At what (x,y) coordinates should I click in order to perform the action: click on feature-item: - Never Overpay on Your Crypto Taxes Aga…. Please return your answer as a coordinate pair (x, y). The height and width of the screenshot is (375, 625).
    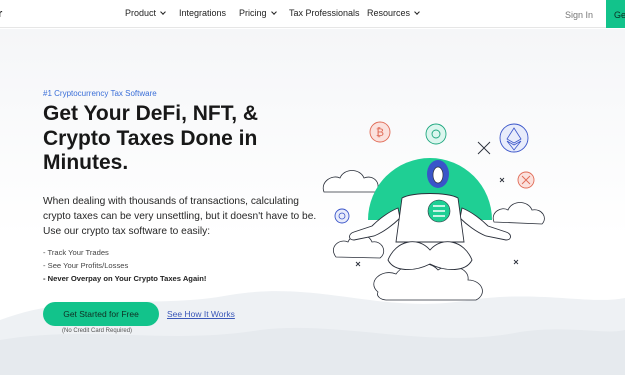
    Looking at the image, I should click on (125, 278).